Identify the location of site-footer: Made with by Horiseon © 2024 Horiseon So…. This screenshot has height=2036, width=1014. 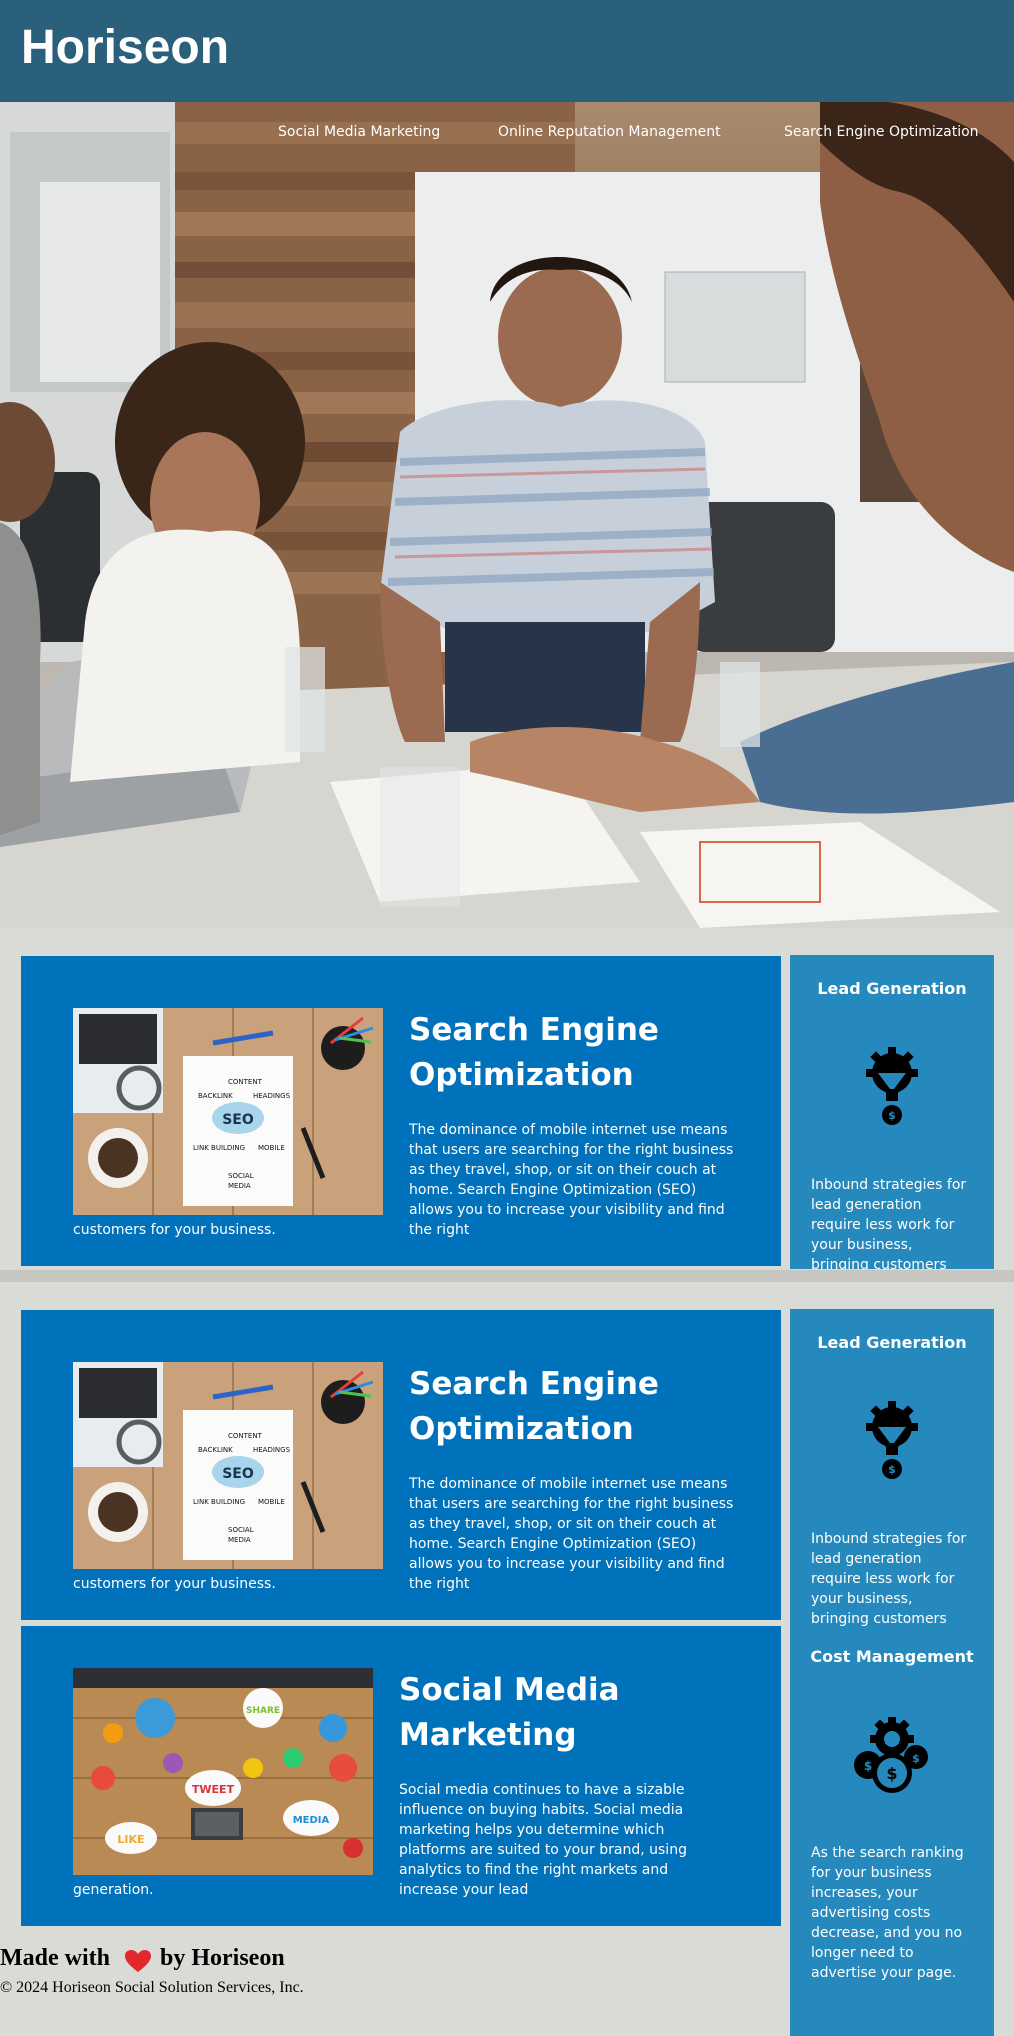
(390, 1980).